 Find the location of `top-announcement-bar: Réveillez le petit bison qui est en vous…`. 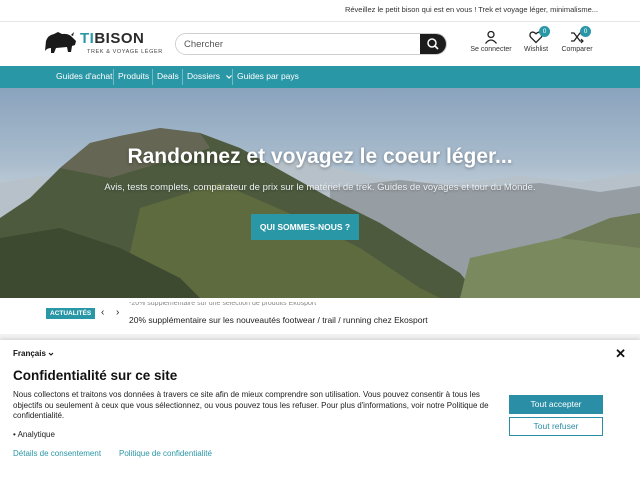

top-announcement-bar: Réveillez le petit bison qui est en vous… is located at coordinates (320, 11).